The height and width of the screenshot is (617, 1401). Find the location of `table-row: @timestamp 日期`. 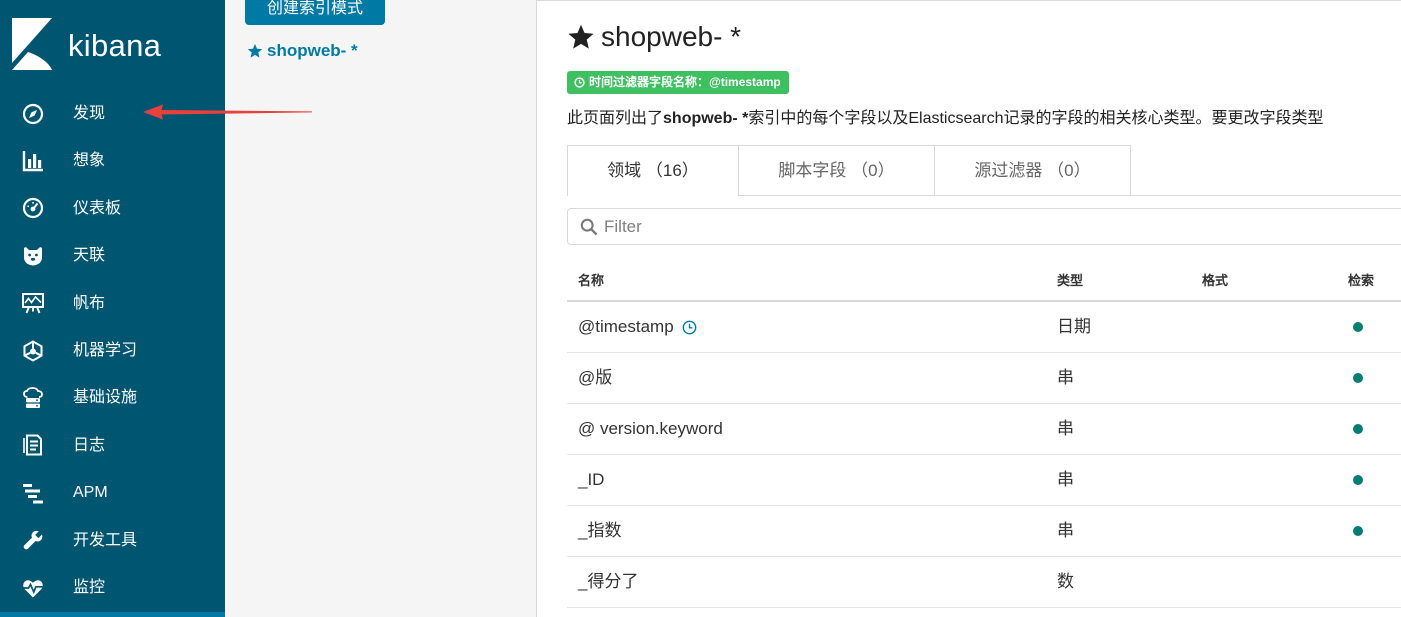

table-row: @timestamp 日期 is located at coordinates (984, 327).